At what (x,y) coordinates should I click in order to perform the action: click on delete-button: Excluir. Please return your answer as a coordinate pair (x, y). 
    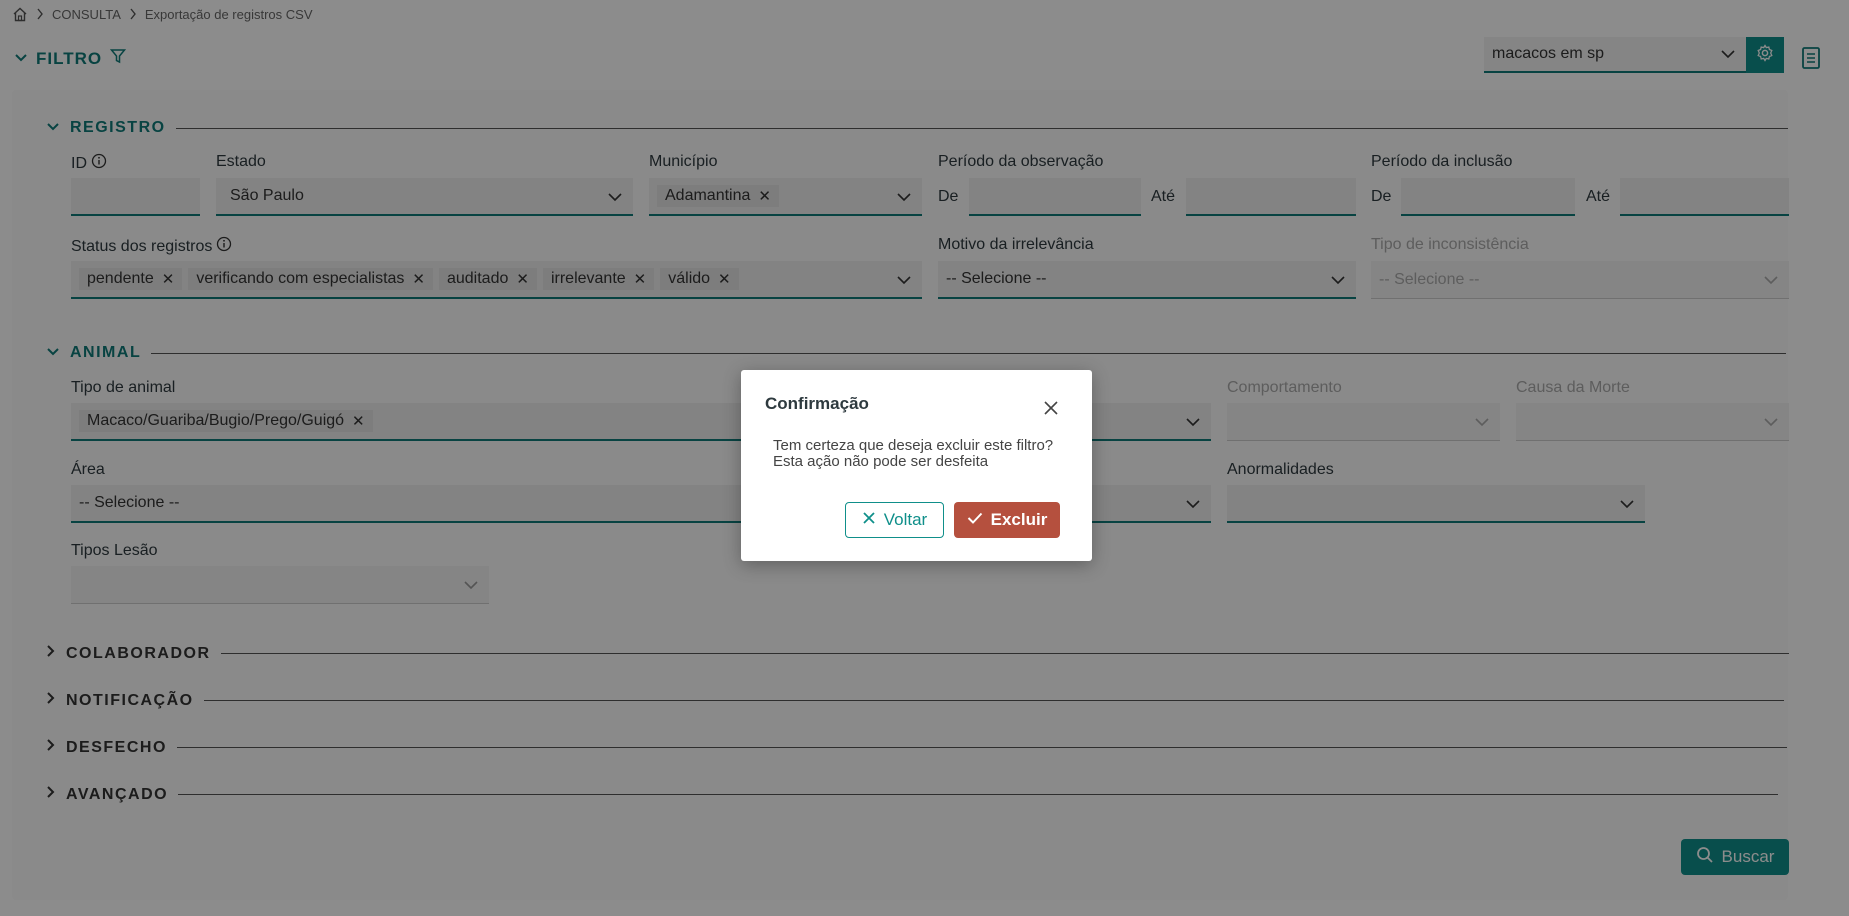
    Looking at the image, I should click on (1007, 520).